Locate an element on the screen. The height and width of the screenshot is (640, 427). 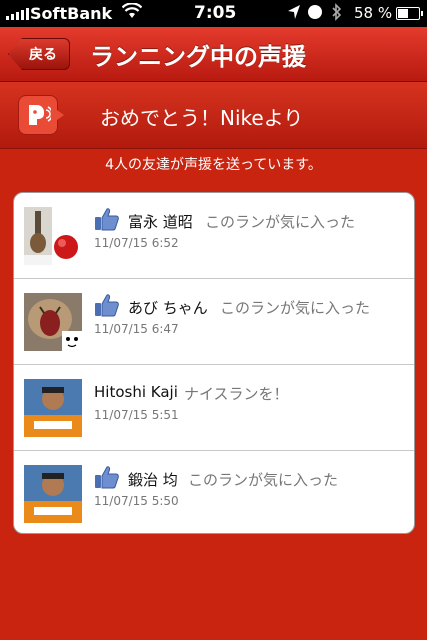
alarm-clock-icon is located at coordinates (315, 12).